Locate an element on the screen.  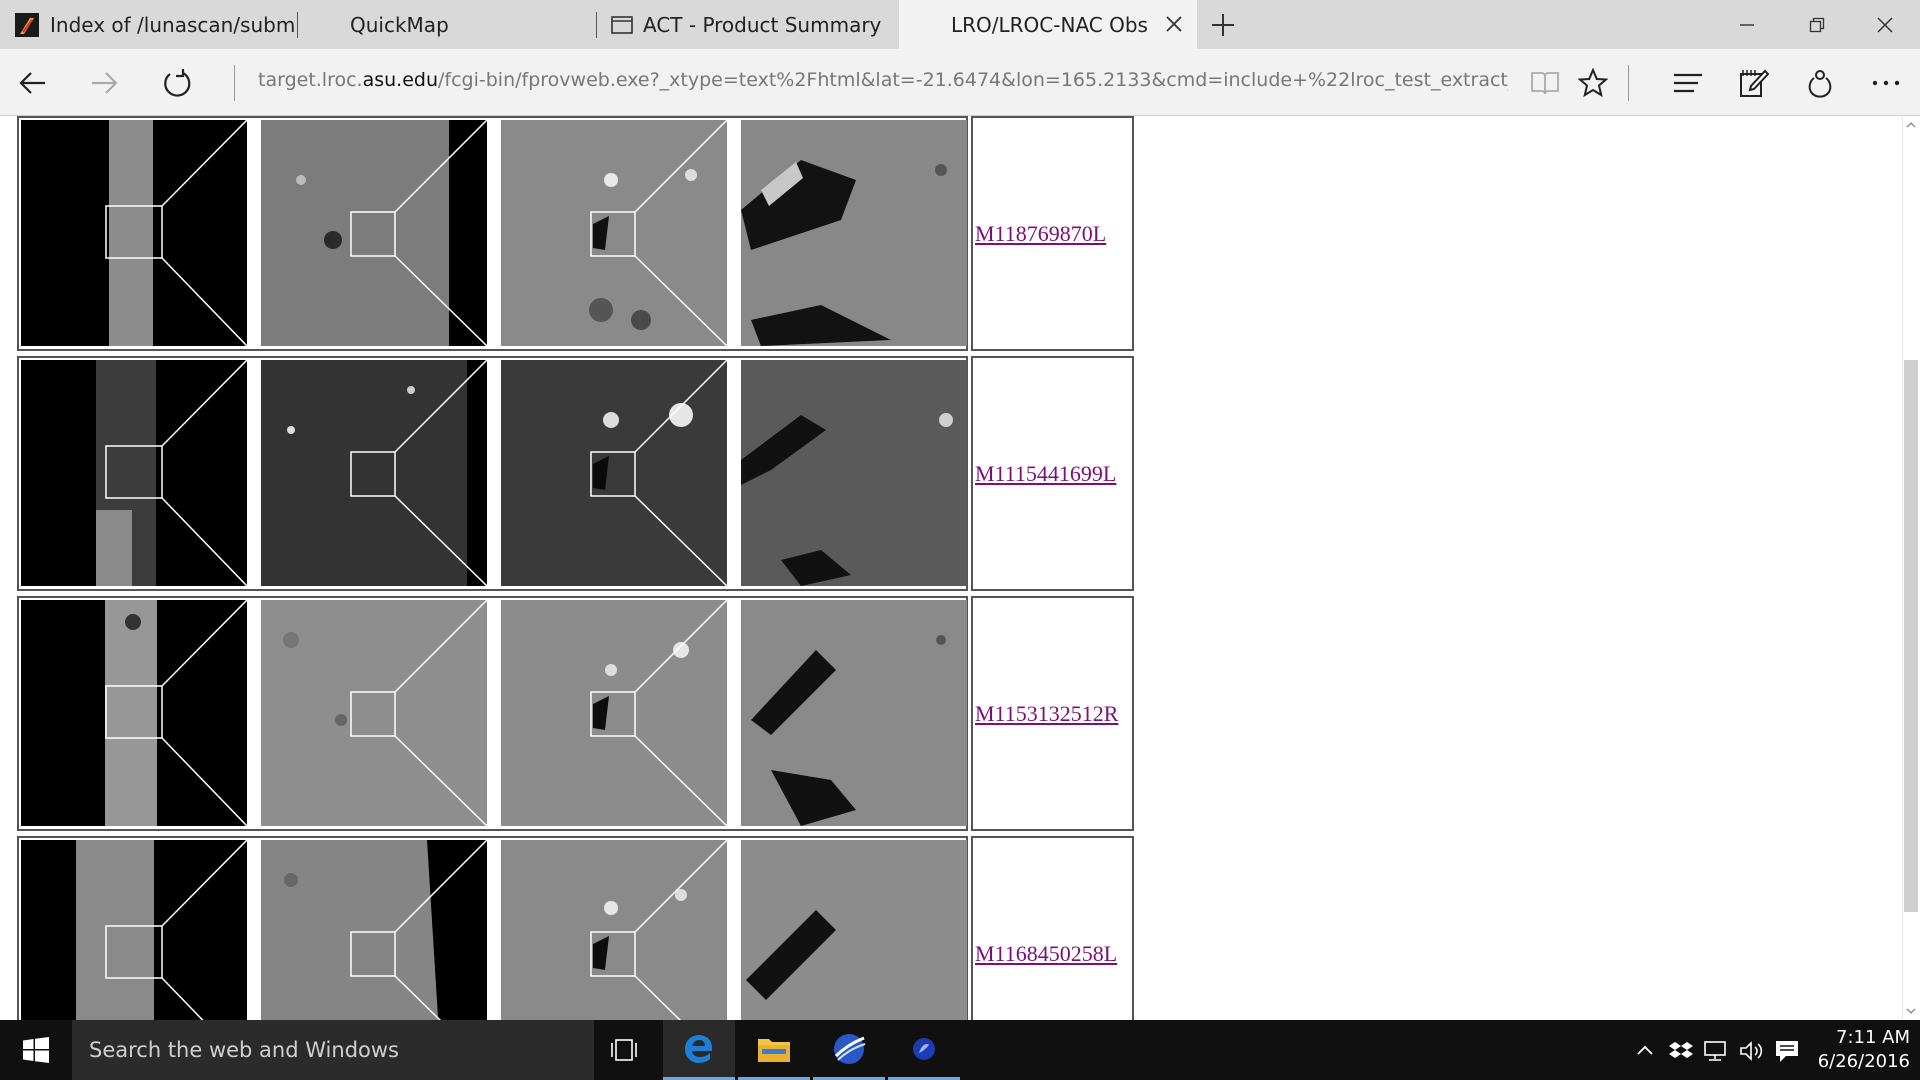
observation-link: M1115441699L is located at coordinates (1044, 474).